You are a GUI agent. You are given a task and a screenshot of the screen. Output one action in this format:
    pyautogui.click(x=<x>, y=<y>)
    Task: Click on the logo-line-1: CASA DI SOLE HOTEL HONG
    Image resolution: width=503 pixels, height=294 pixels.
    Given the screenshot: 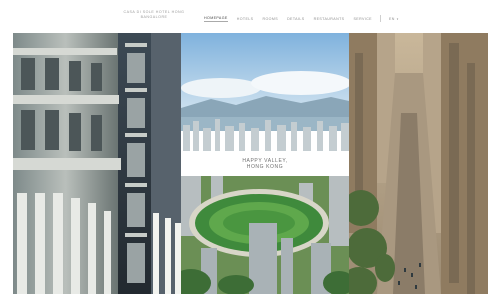 What is the action you would take?
    pyautogui.click(x=154, y=12)
    